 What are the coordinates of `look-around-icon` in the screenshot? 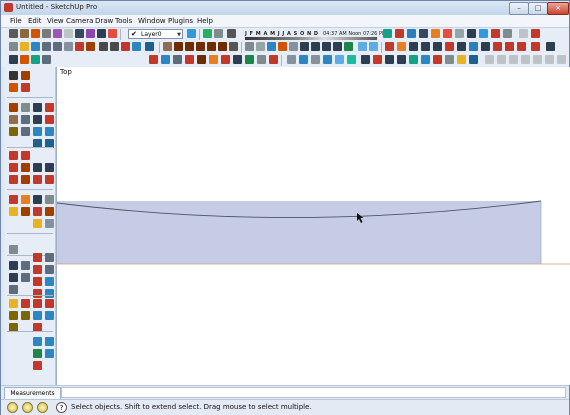 It's located at (483, 33).